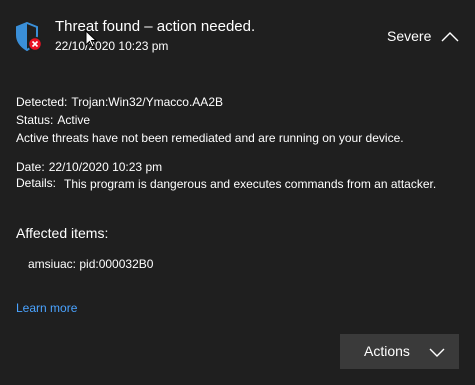  What do you see at coordinates (147, 102) in the screenshot?
I see `detected-value: Trojan:Win32/Ymacco.AA2B` at bounding box center [147, 102].